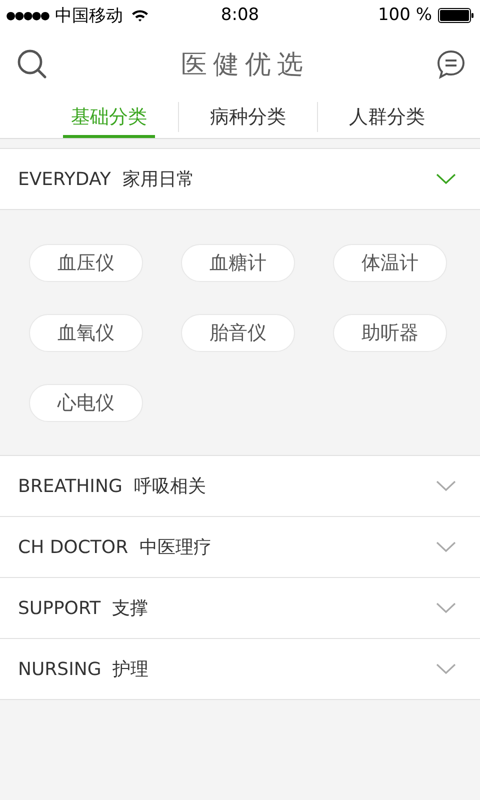 This screenshot has width=480, height=800. What do you see at coordinates (456, 15) in the screenshot?
I see `battery-icon` at bounding box center [456, 15].